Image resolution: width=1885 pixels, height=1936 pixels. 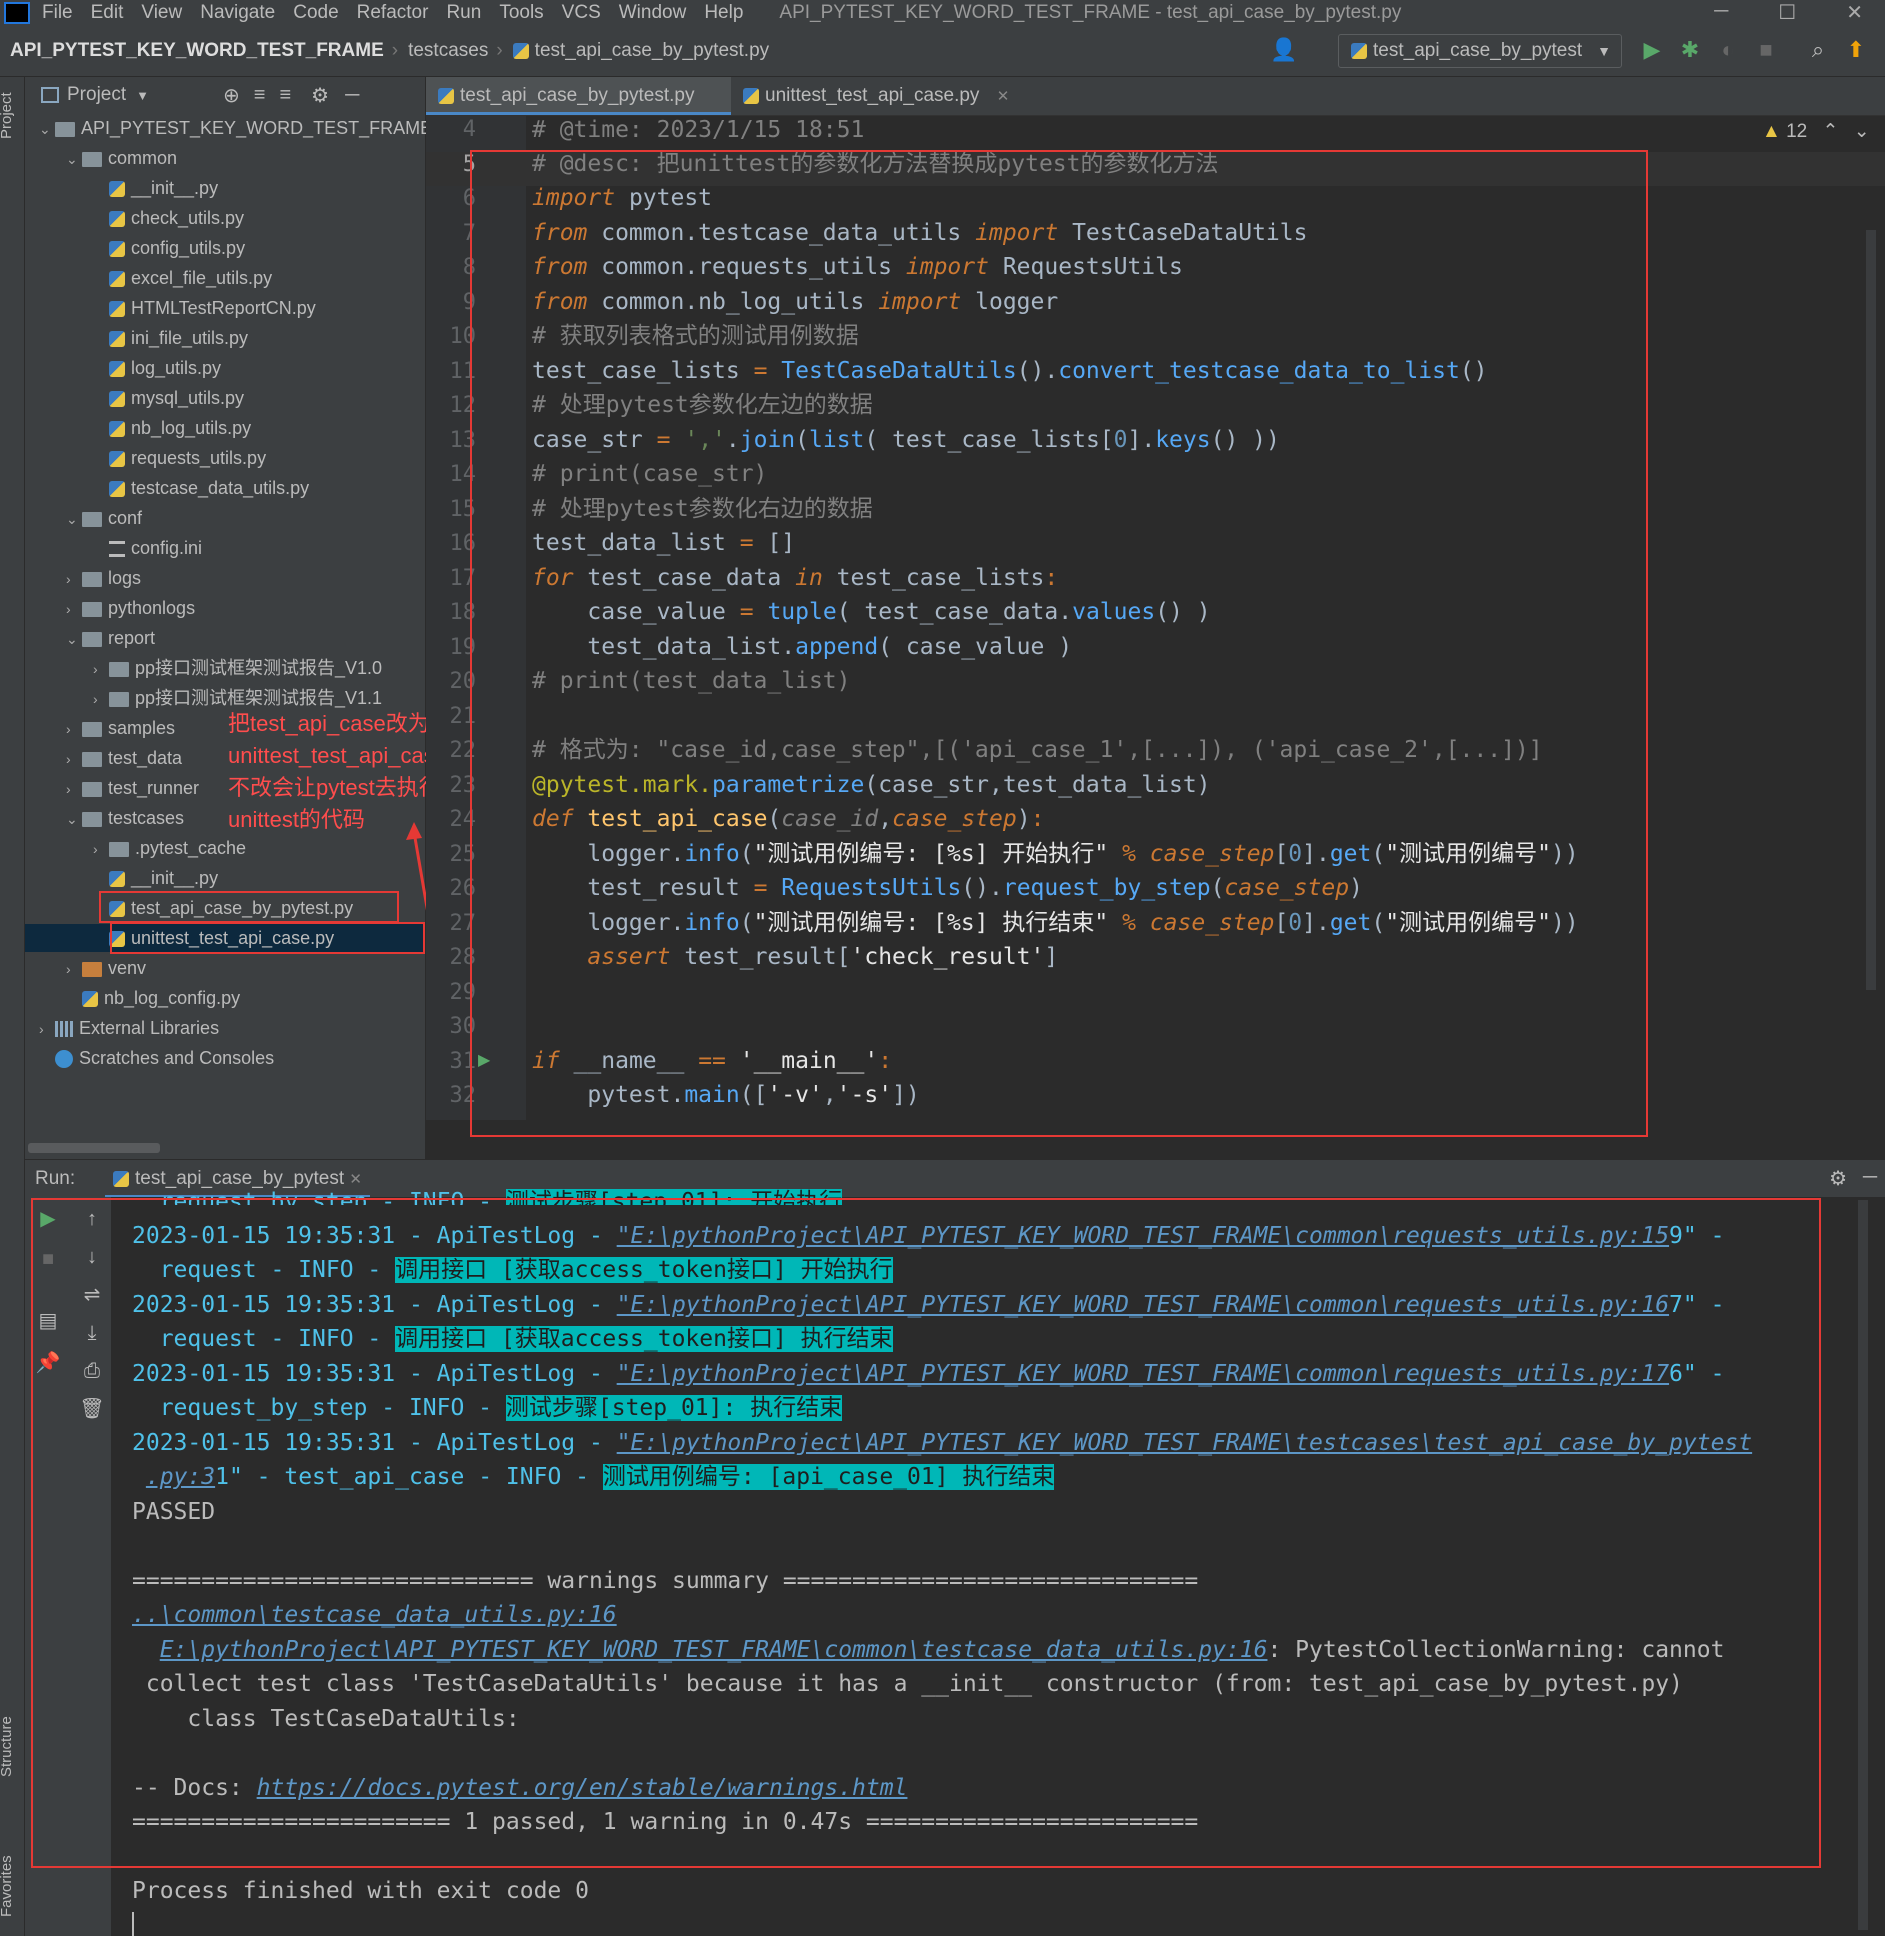 What do you see at coordinates (96, 95) in the screenshot?
I see `project-panel-title: Project` at bounding box center [96, 95].